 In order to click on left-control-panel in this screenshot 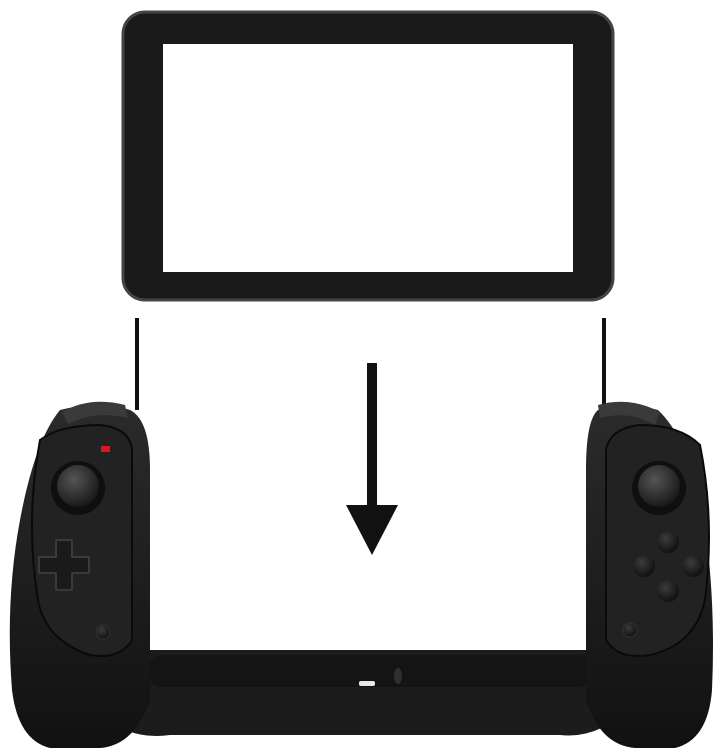, I will do `click(81, 540)`.